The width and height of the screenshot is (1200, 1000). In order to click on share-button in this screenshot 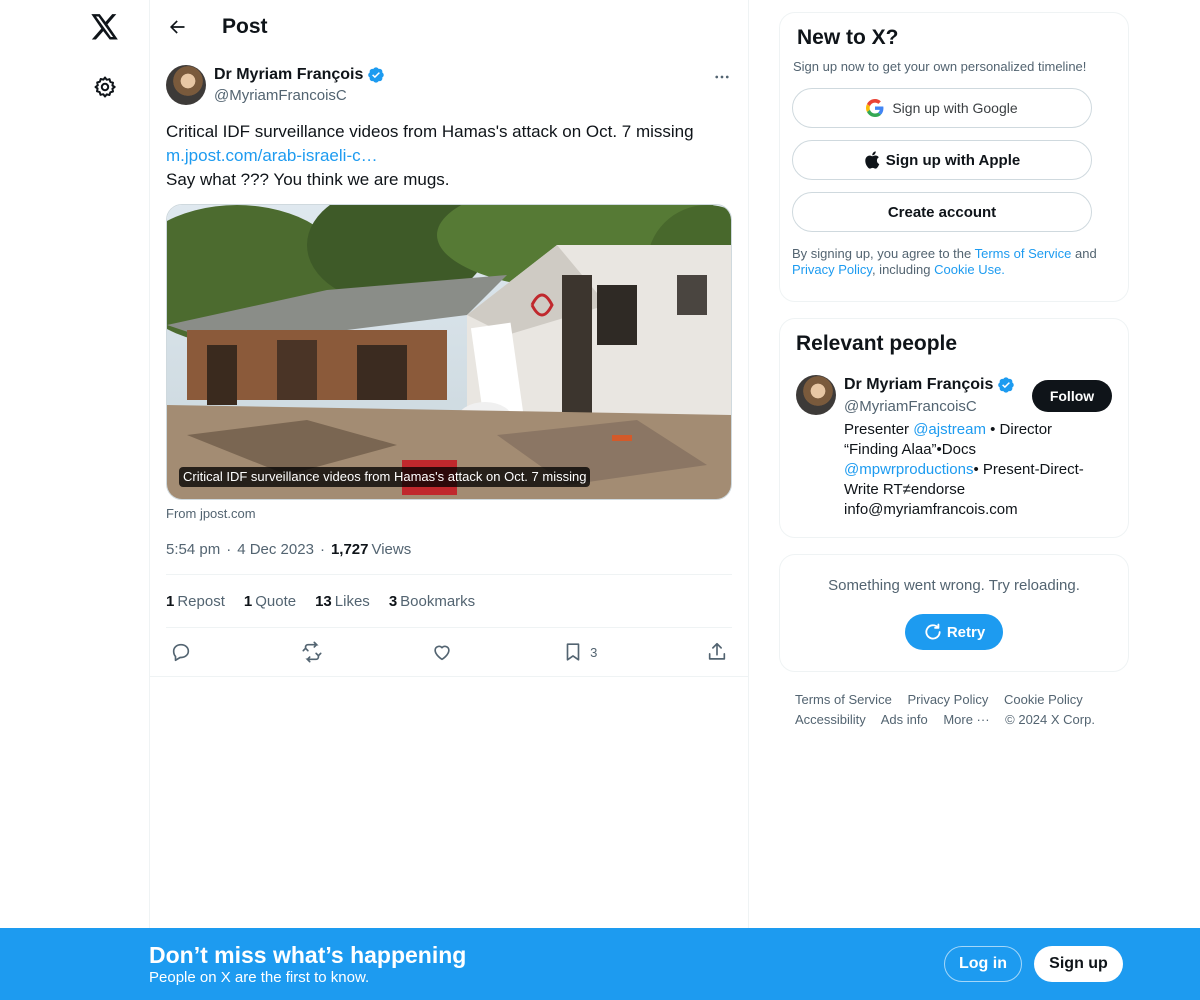, I will do `click(717, 652)`.